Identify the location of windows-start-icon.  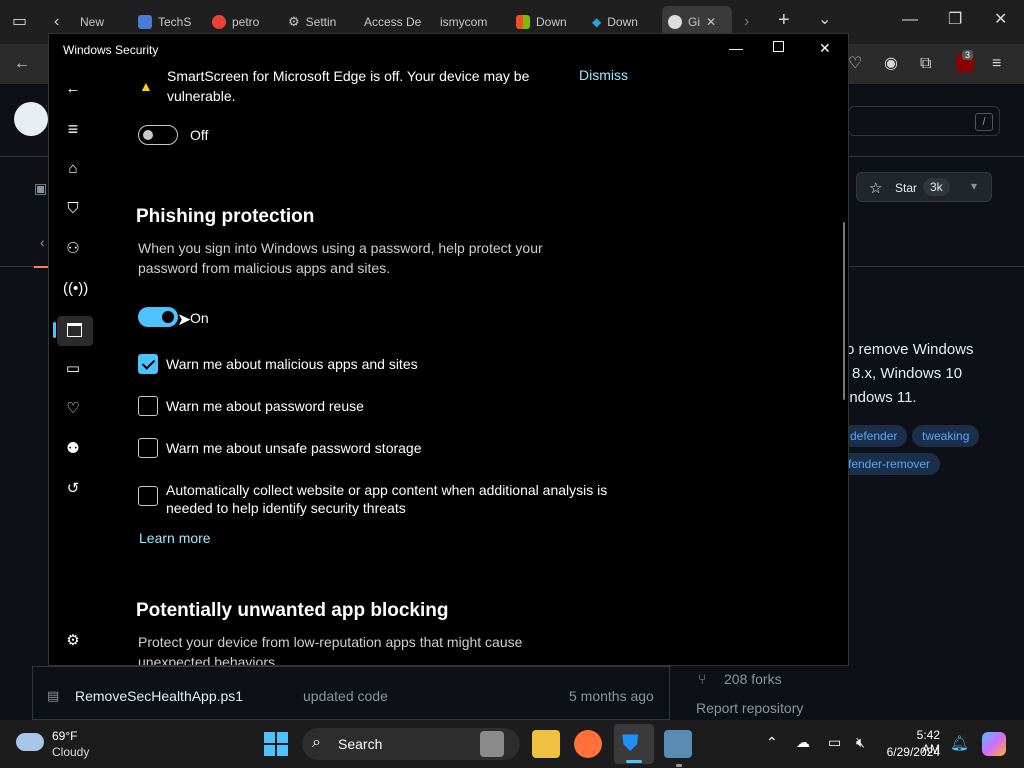
(276, 744).